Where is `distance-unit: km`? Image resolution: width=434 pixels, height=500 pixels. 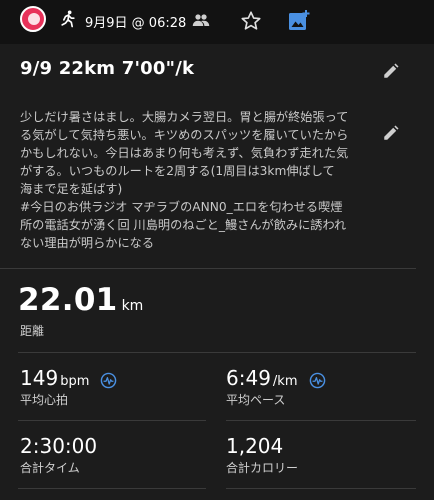
distance-unit: km is located at coordinates (132, 306).